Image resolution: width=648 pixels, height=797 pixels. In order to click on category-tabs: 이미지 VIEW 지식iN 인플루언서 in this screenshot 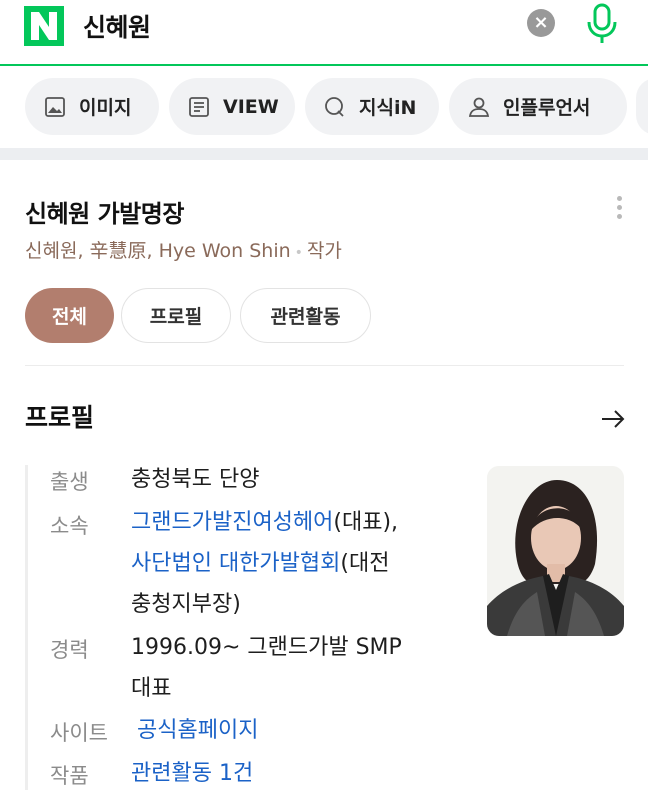, I will do `click(324, 107)`.